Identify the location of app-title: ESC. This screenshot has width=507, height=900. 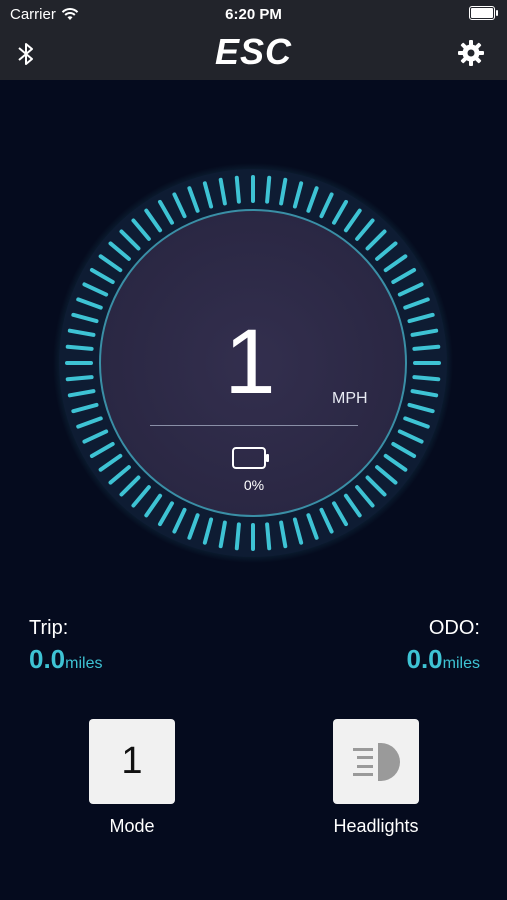
(253, 51).